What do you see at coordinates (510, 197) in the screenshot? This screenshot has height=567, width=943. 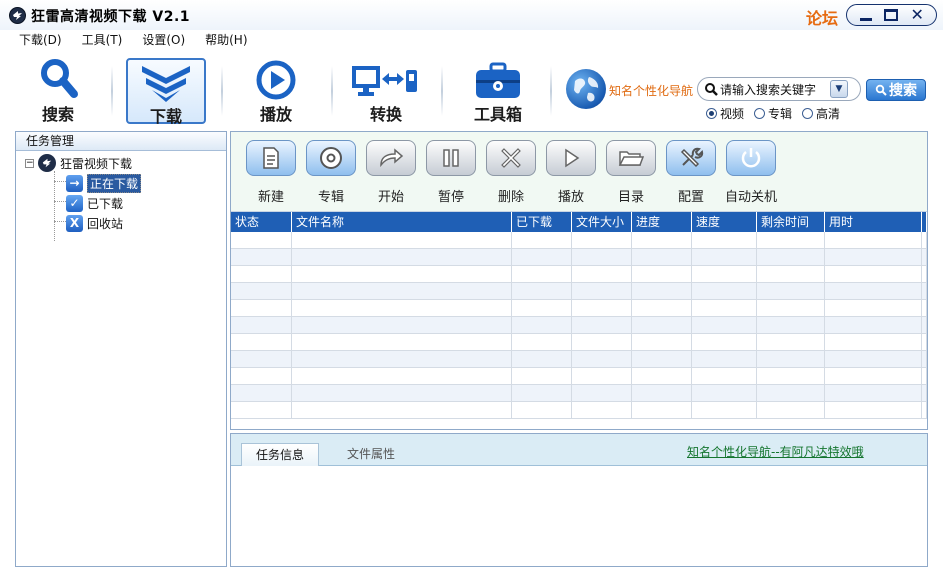 I see `delete-label: 删除` at bounding box center [510, 197].